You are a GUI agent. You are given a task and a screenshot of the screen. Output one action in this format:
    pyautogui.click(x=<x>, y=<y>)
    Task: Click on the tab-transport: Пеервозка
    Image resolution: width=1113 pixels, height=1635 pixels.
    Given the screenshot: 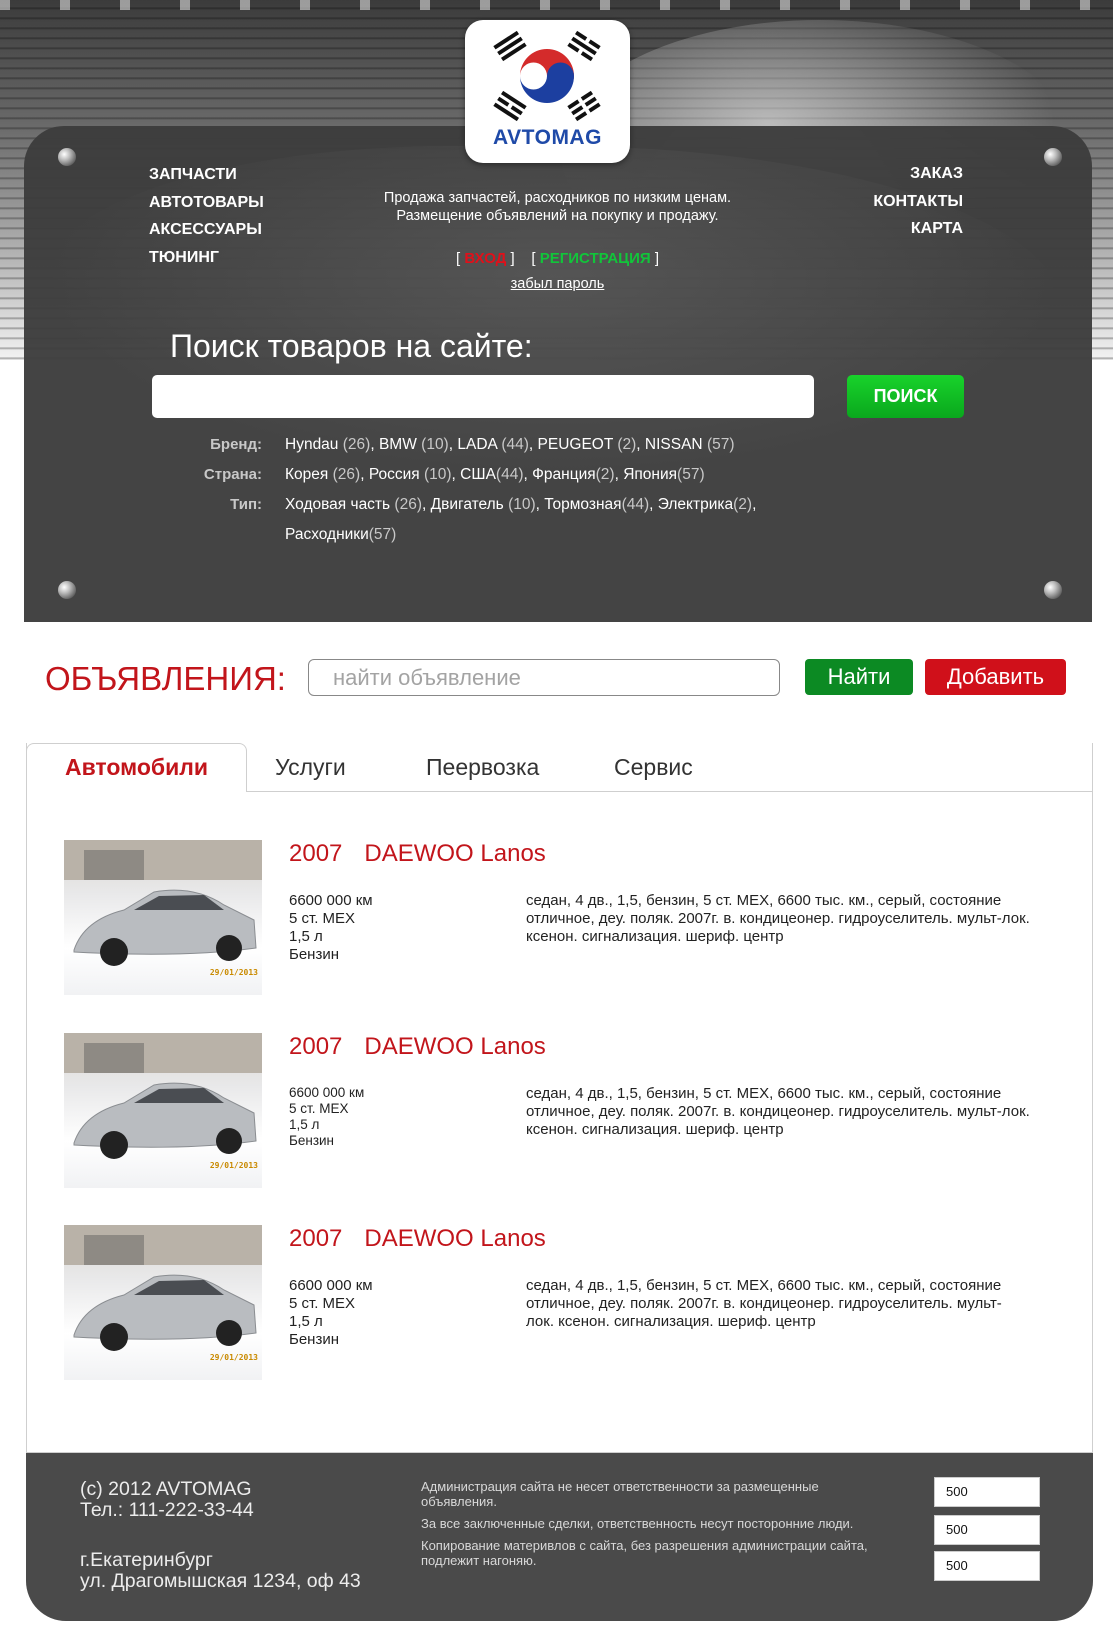 What is the action you would take?
    pyautogui.click(x=482, y=767)
    